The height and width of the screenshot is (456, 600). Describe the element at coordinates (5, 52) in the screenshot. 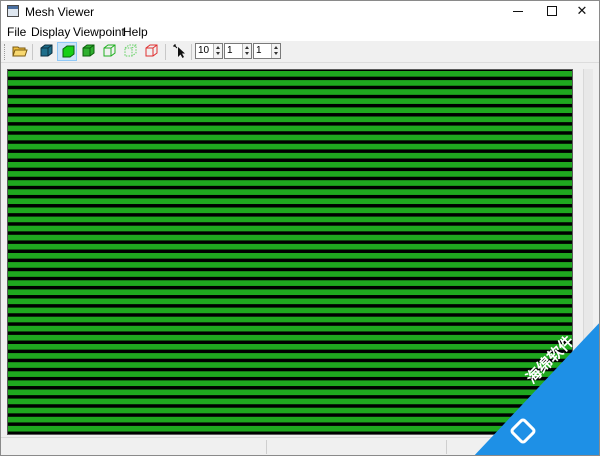

I see `toolbar-grip` at that location.